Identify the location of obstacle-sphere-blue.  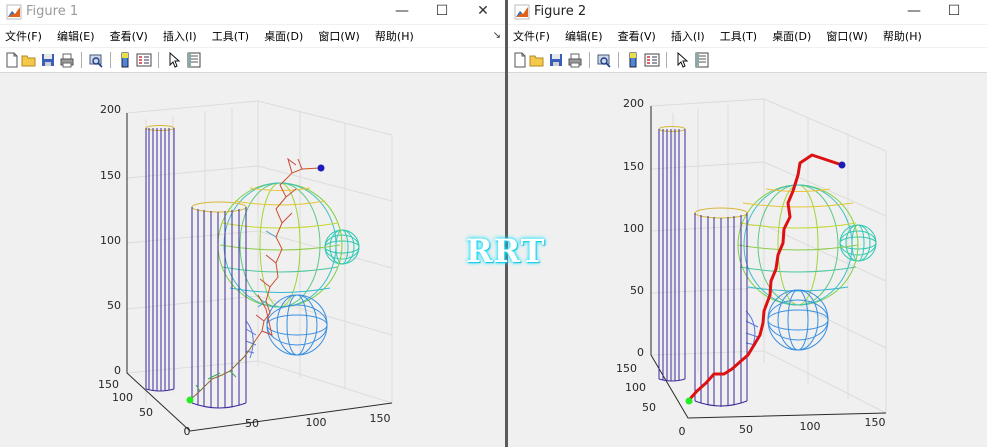
(798, 320).